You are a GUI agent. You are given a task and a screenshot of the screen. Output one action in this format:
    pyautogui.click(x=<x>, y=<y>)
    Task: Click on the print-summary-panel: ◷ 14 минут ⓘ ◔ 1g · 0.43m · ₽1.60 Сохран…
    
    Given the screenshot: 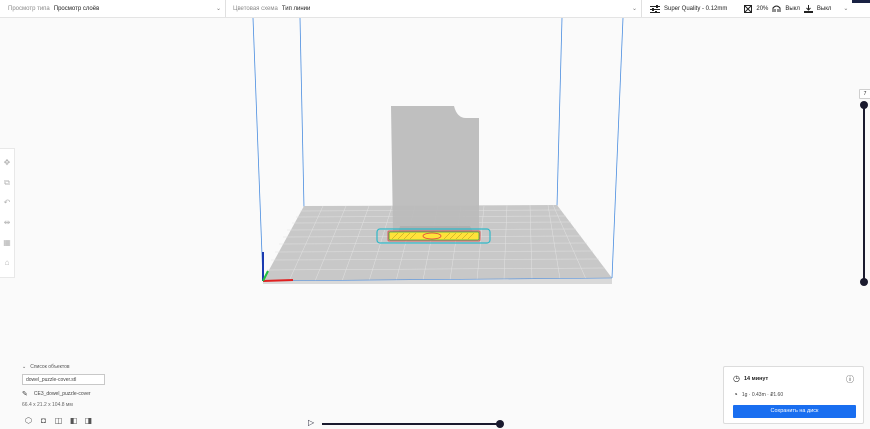 What is the action you would take?
    pyautogui.click(x=793, y=395)
    